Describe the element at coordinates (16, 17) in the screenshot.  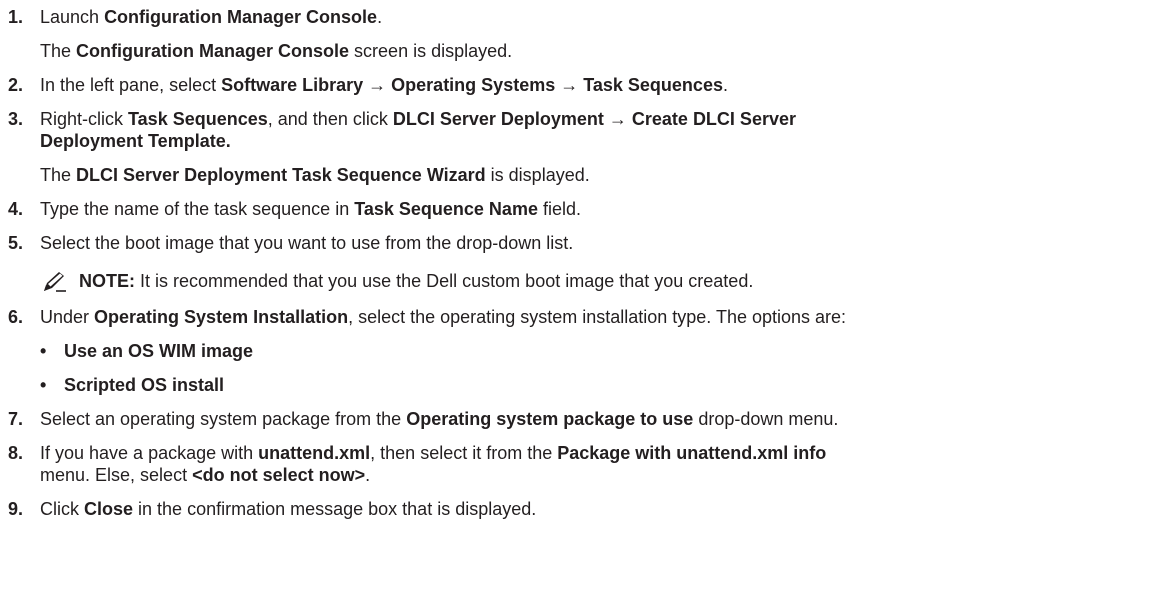
I see `step-number: 1.` at that location.